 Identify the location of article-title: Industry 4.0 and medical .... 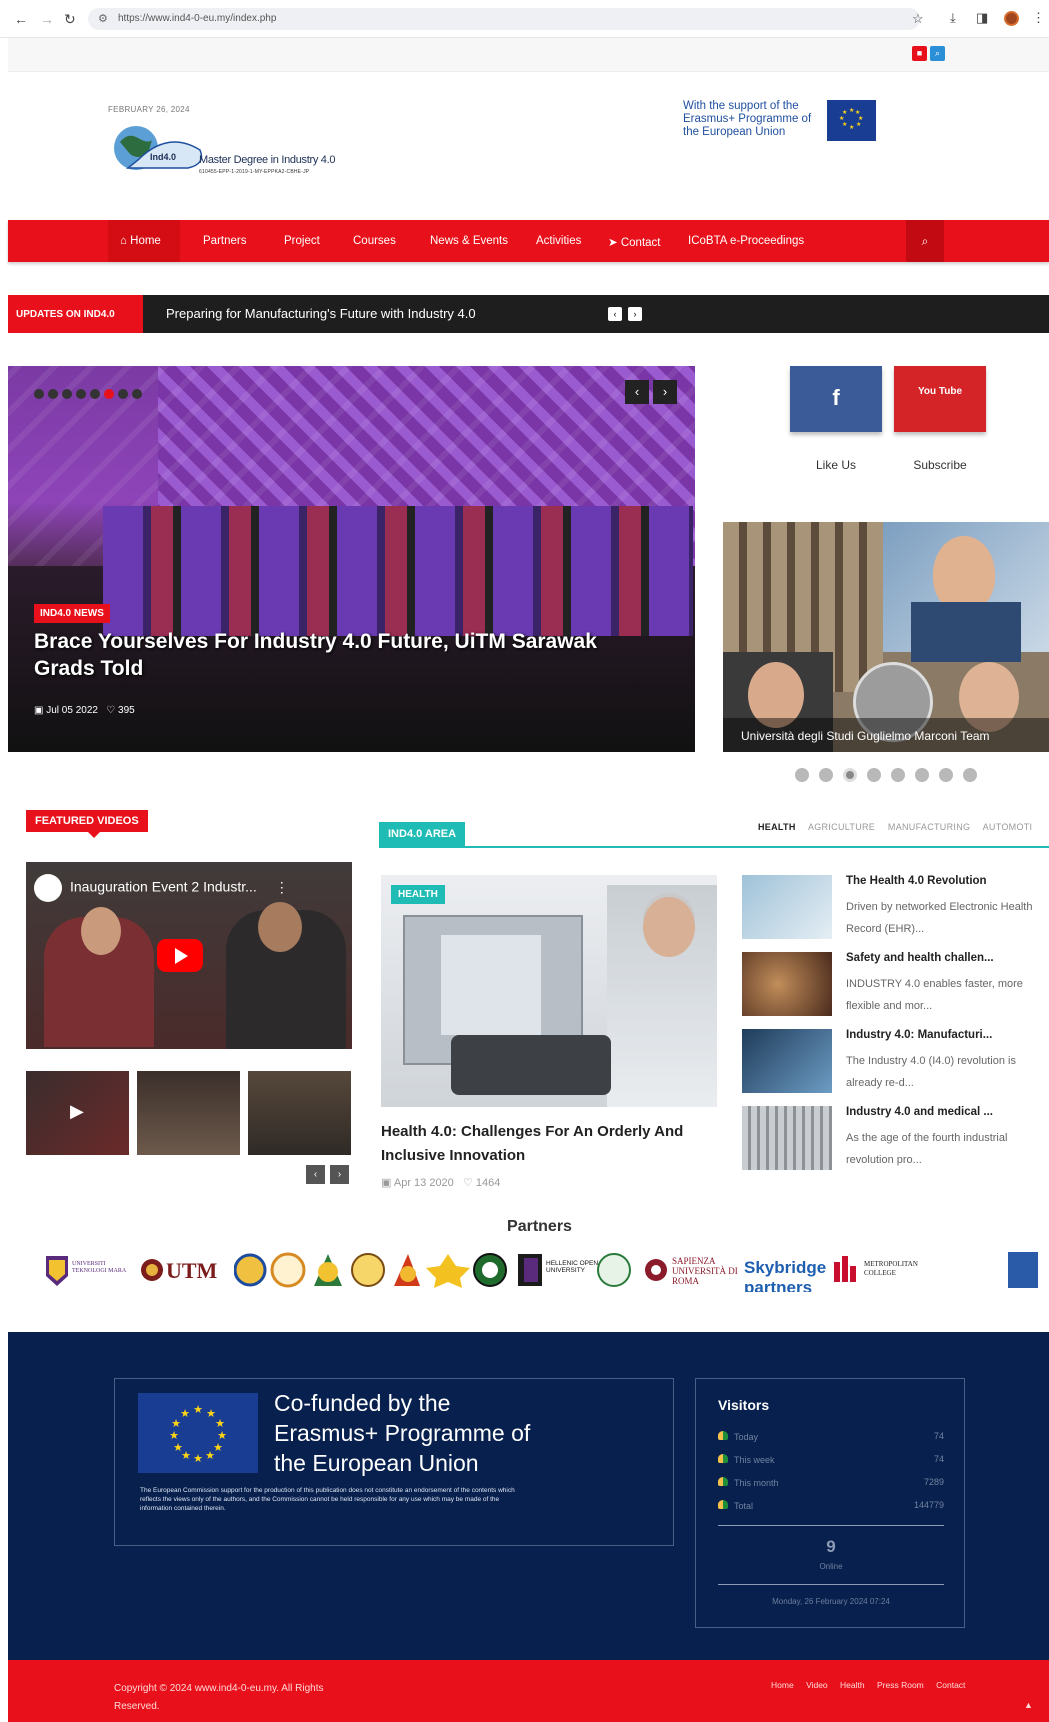
(919, 1112).